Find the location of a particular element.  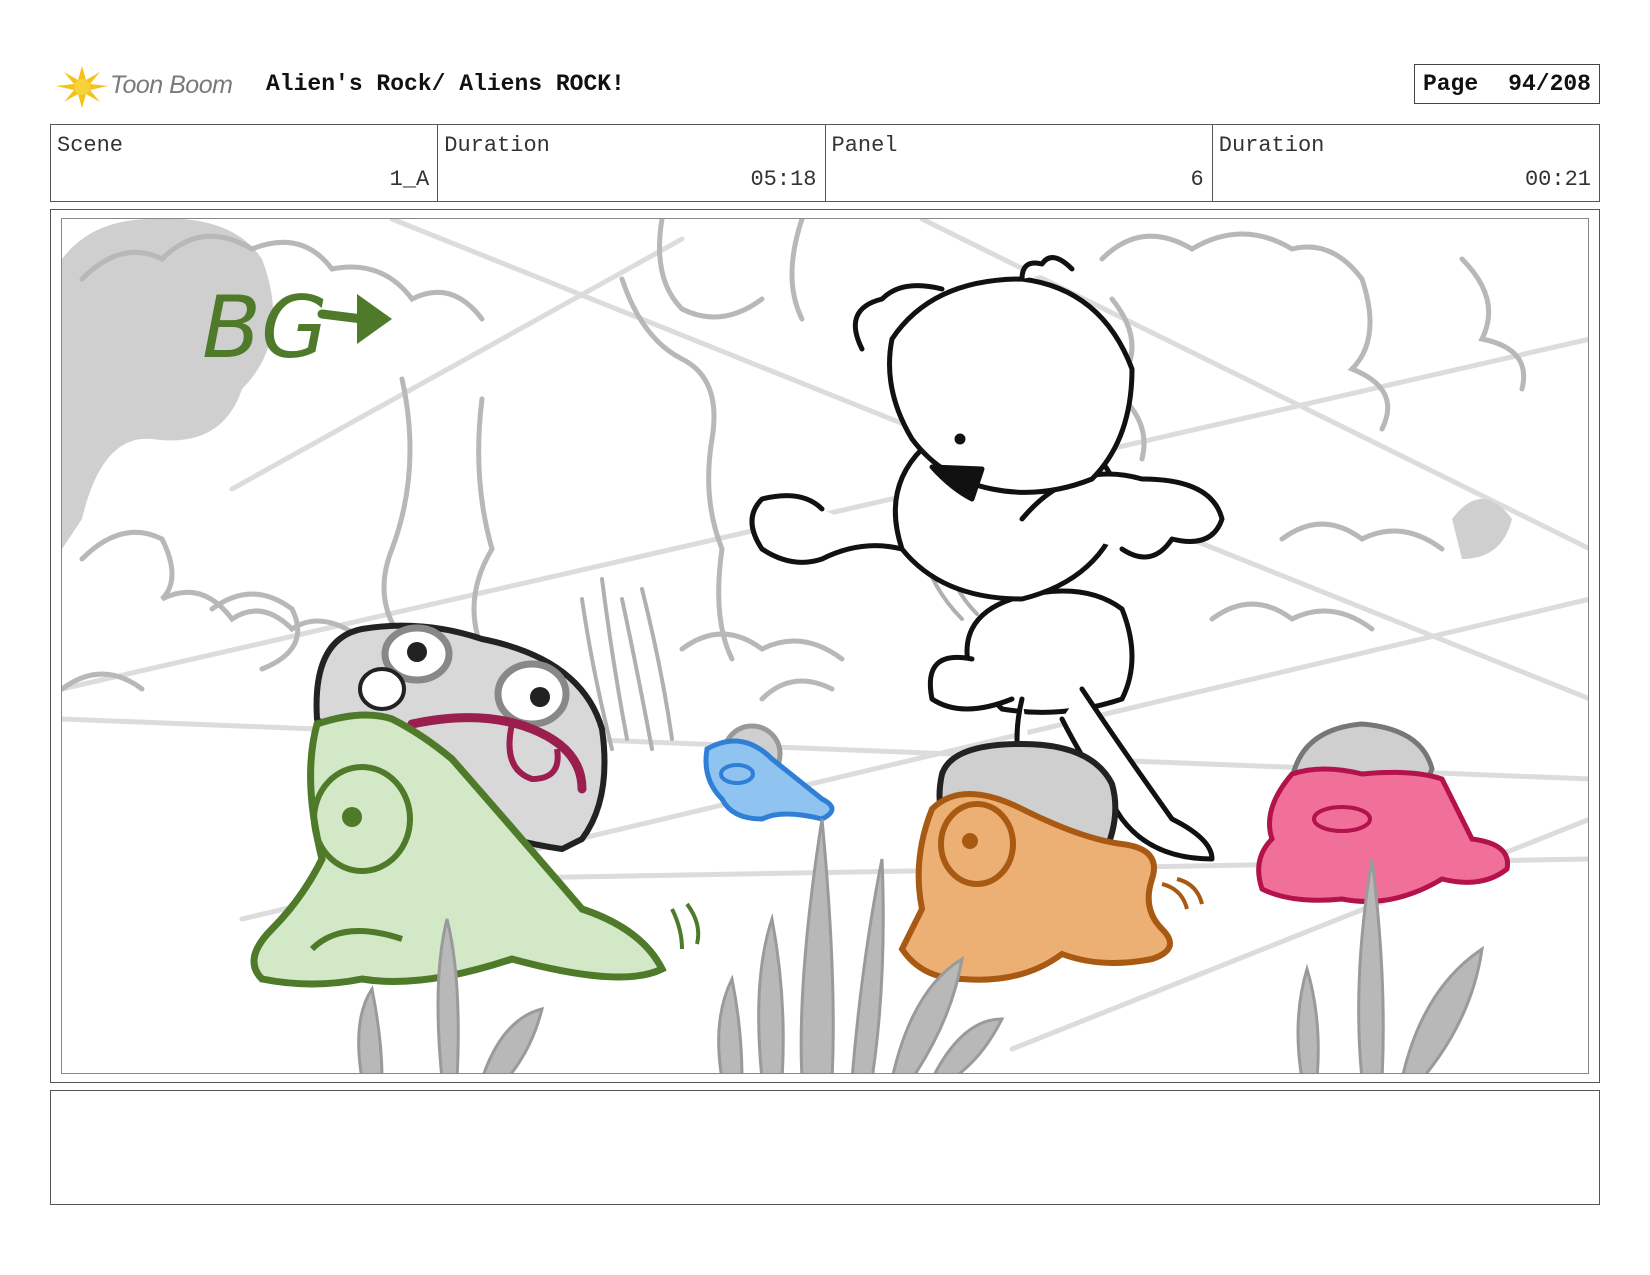

starburst-icon is located at coordinates (82, 87).